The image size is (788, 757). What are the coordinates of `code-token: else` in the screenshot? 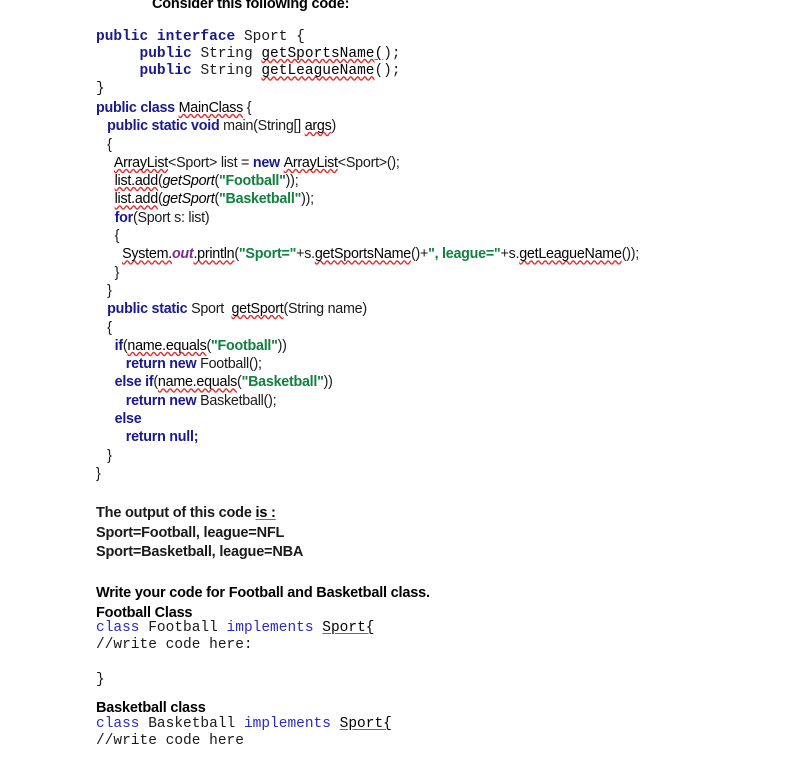 It's located at (128, 419).